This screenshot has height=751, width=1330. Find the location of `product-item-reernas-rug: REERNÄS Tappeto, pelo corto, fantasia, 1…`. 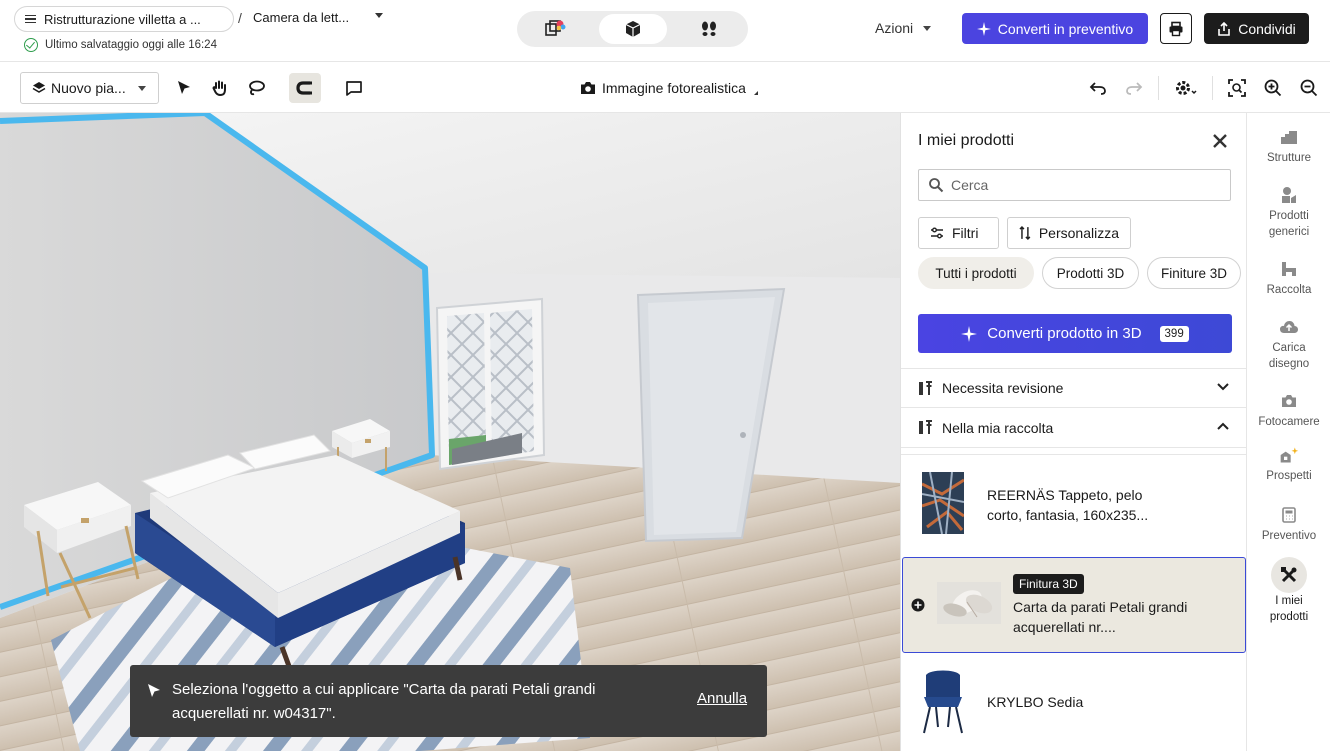

product-item-reernas-rug: REERNÄS Tappeto, pelo corto, fantasia, 1… is located at coordinates (1073, 507).